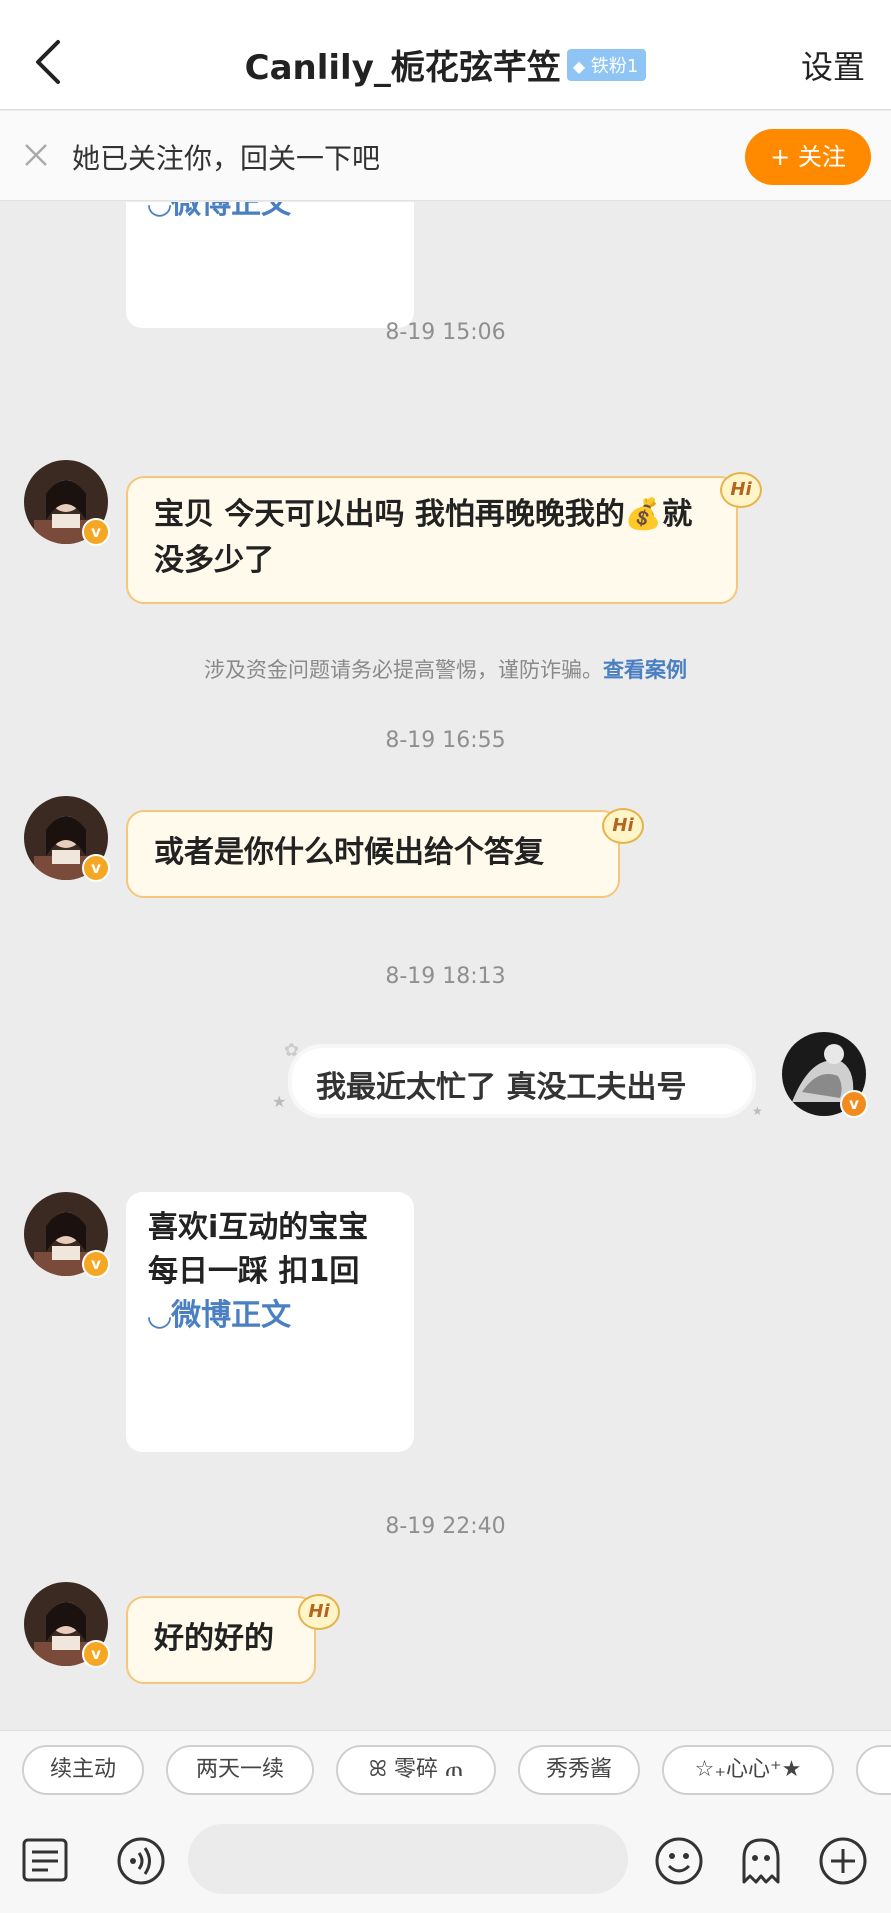  Describe the element at coordinates (292, 1050) in the screenshot. I see `paw-decoration-icon: ✿` at that location.